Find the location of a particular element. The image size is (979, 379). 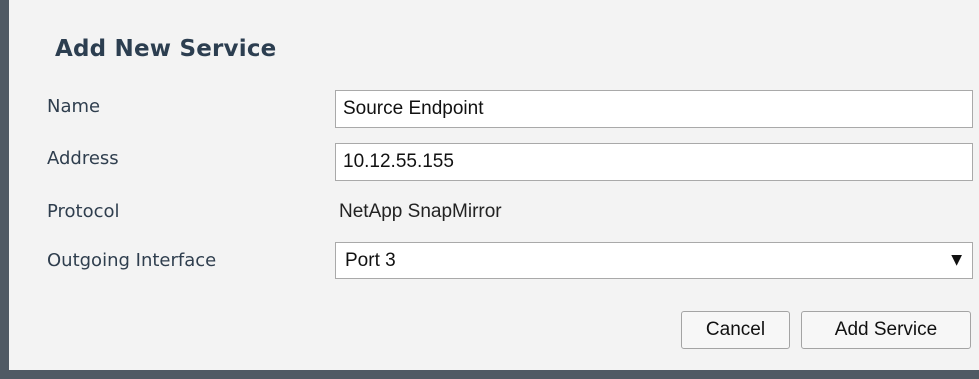

address-label: Address is located at coordinates (83, 158).